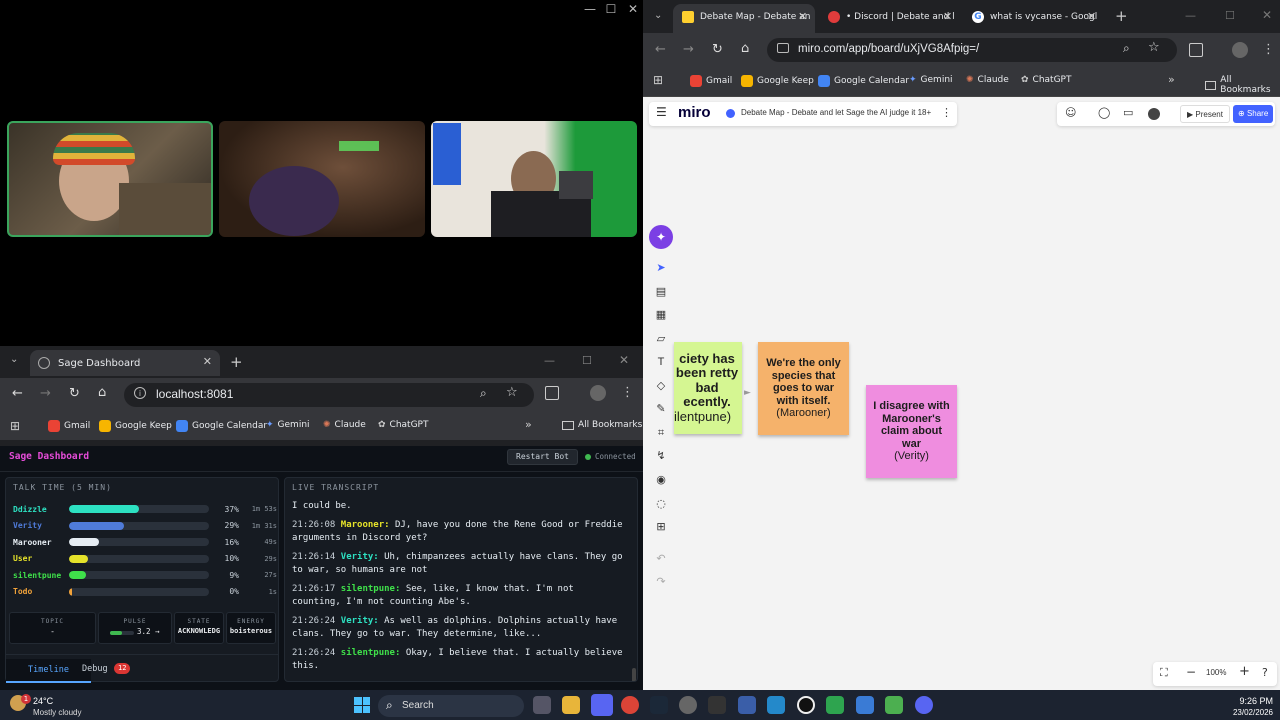 The height and width of the screenshot is (720, 1280). What do you see at coordinates (661, 582) in the screenshot?
I see `redo-icon: ↷` at bounding box center [661, 582].